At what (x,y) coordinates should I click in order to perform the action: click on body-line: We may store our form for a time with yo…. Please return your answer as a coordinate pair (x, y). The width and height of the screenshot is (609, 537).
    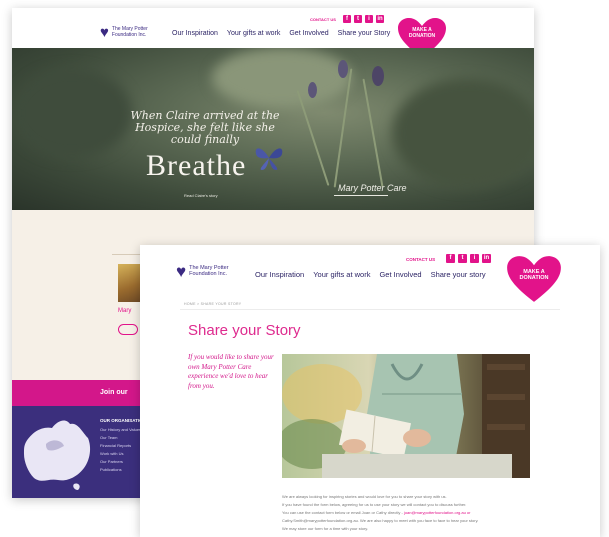
    Looking at the image, I should click on (325, 528).